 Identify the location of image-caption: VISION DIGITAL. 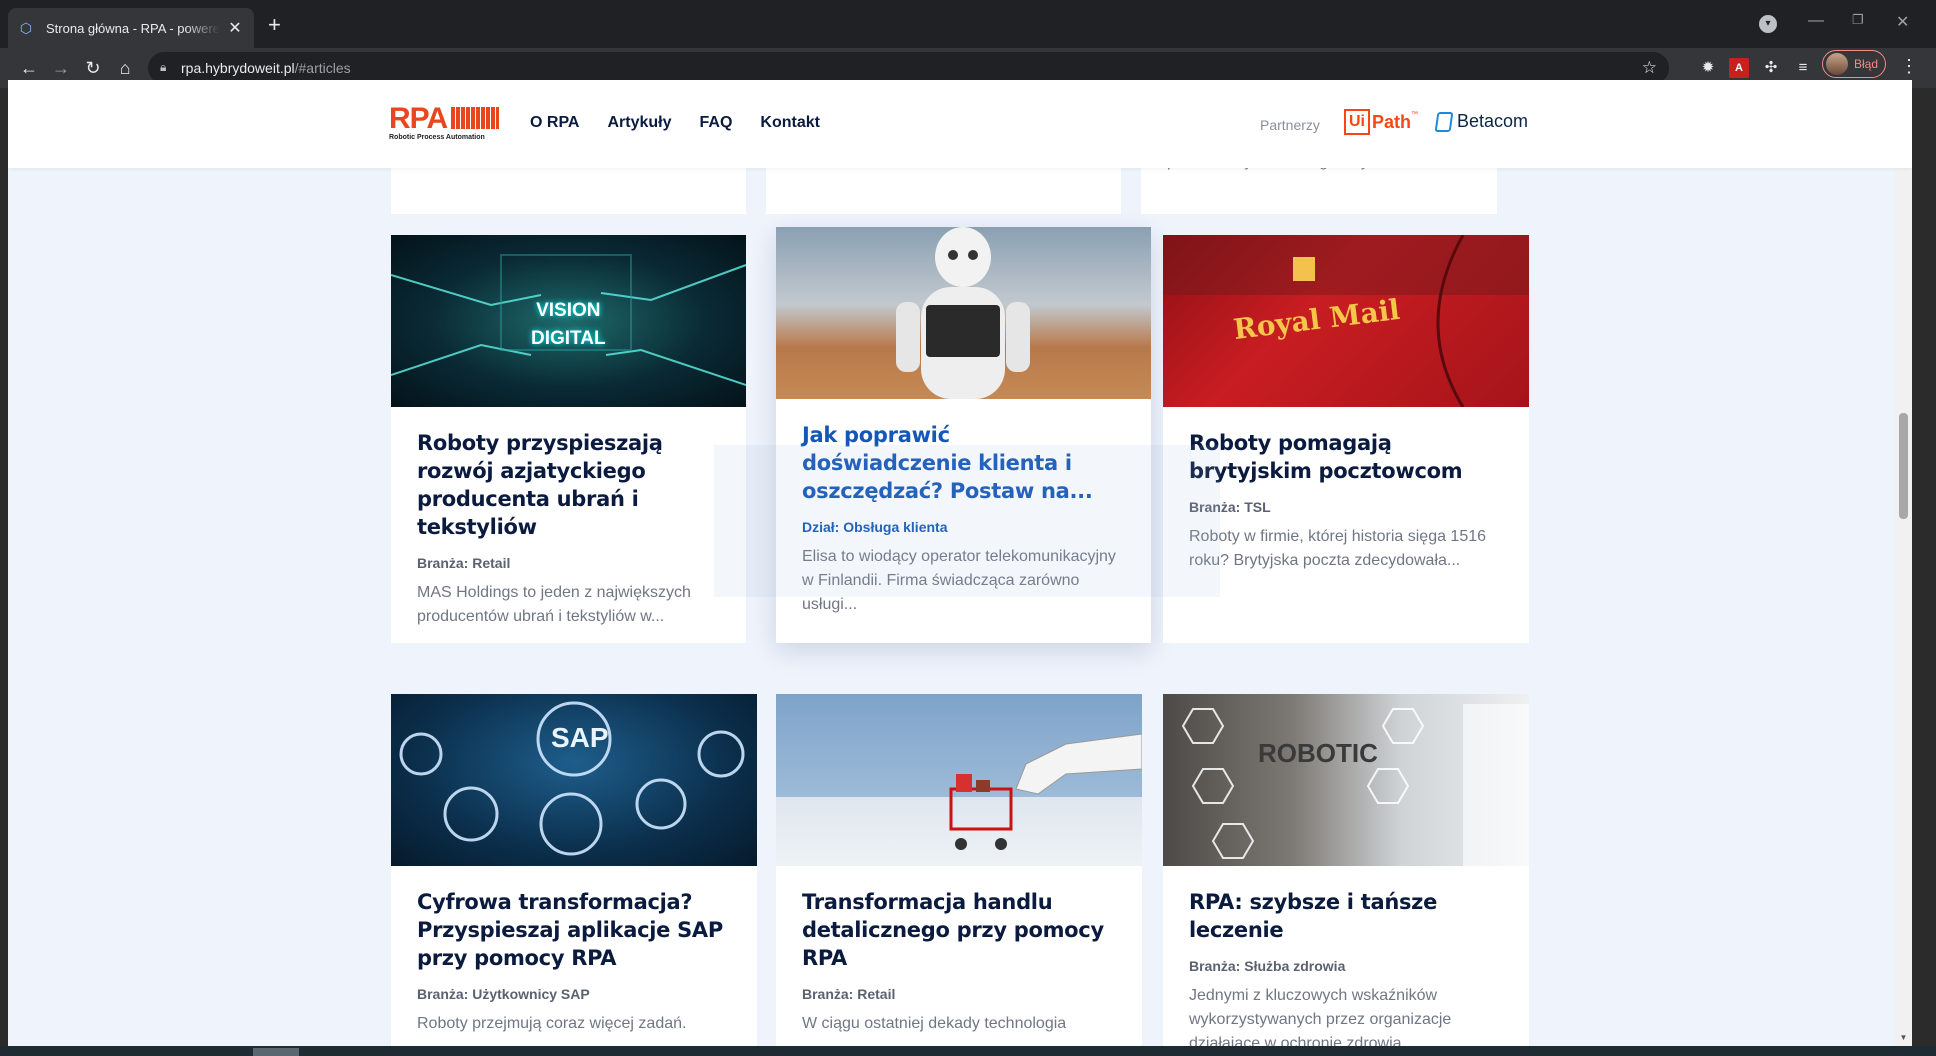
(568, 324).